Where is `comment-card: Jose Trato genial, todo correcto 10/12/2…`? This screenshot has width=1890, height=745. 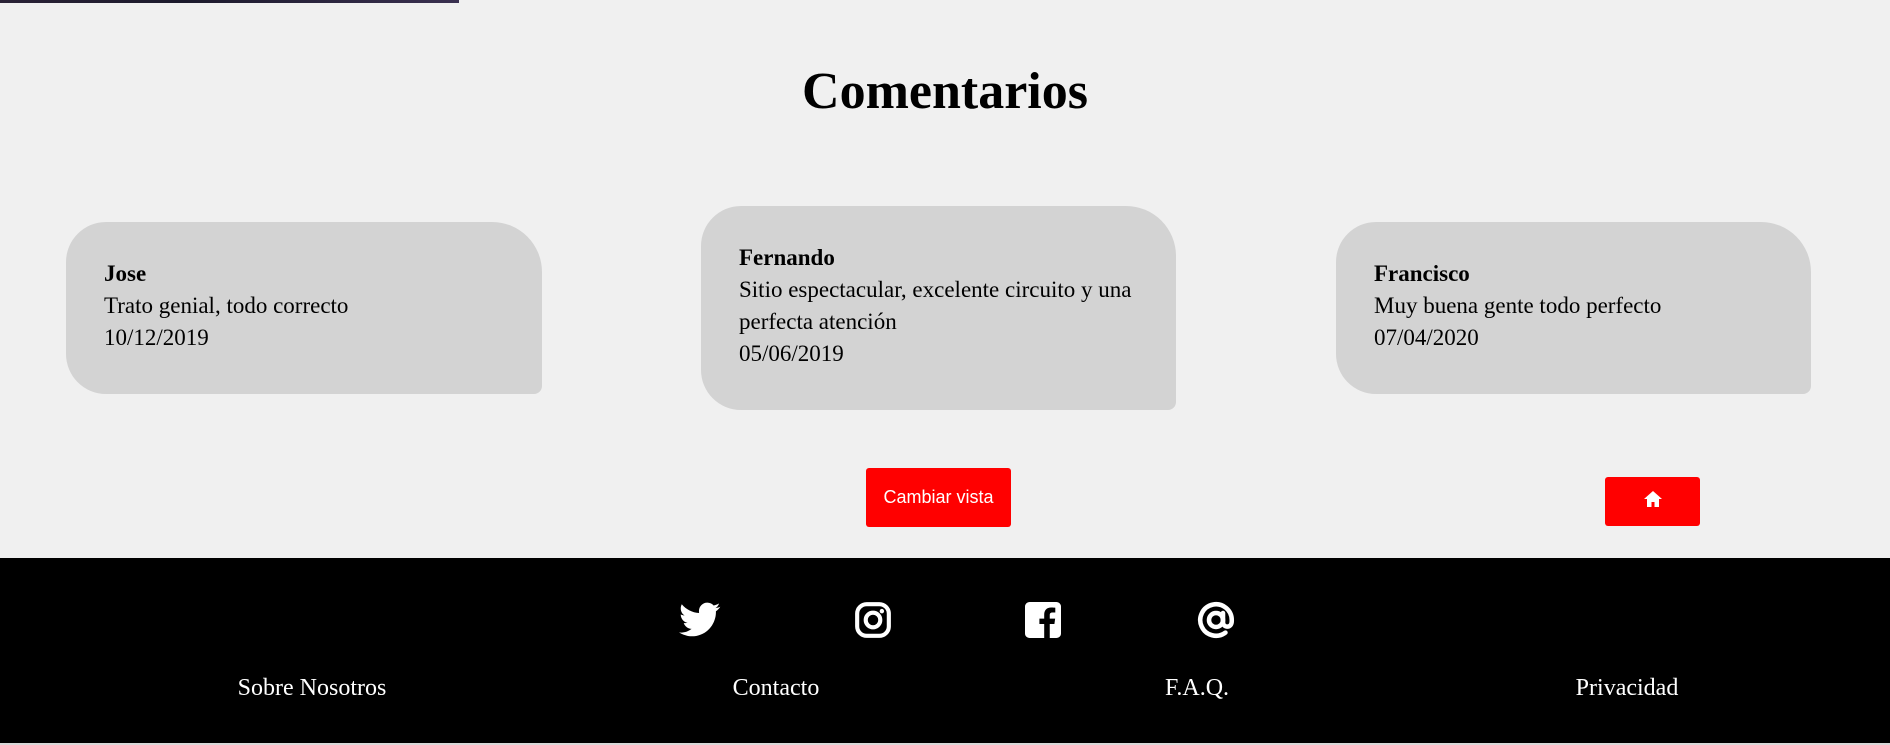
comment-card: Jose Trato genial, todo correcto 10/12/2… is located at coordinates (304, 308).